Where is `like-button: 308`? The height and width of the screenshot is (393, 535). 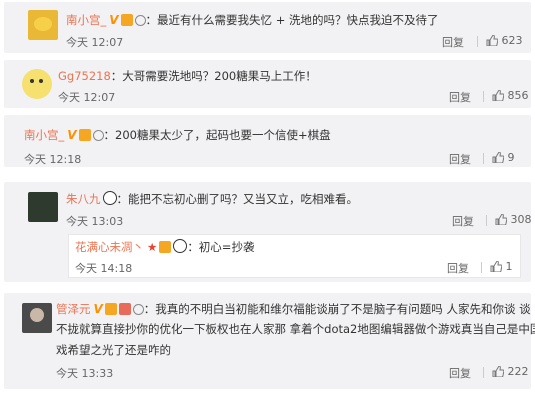
like-button: 308 is located at coordinates (505, 219).